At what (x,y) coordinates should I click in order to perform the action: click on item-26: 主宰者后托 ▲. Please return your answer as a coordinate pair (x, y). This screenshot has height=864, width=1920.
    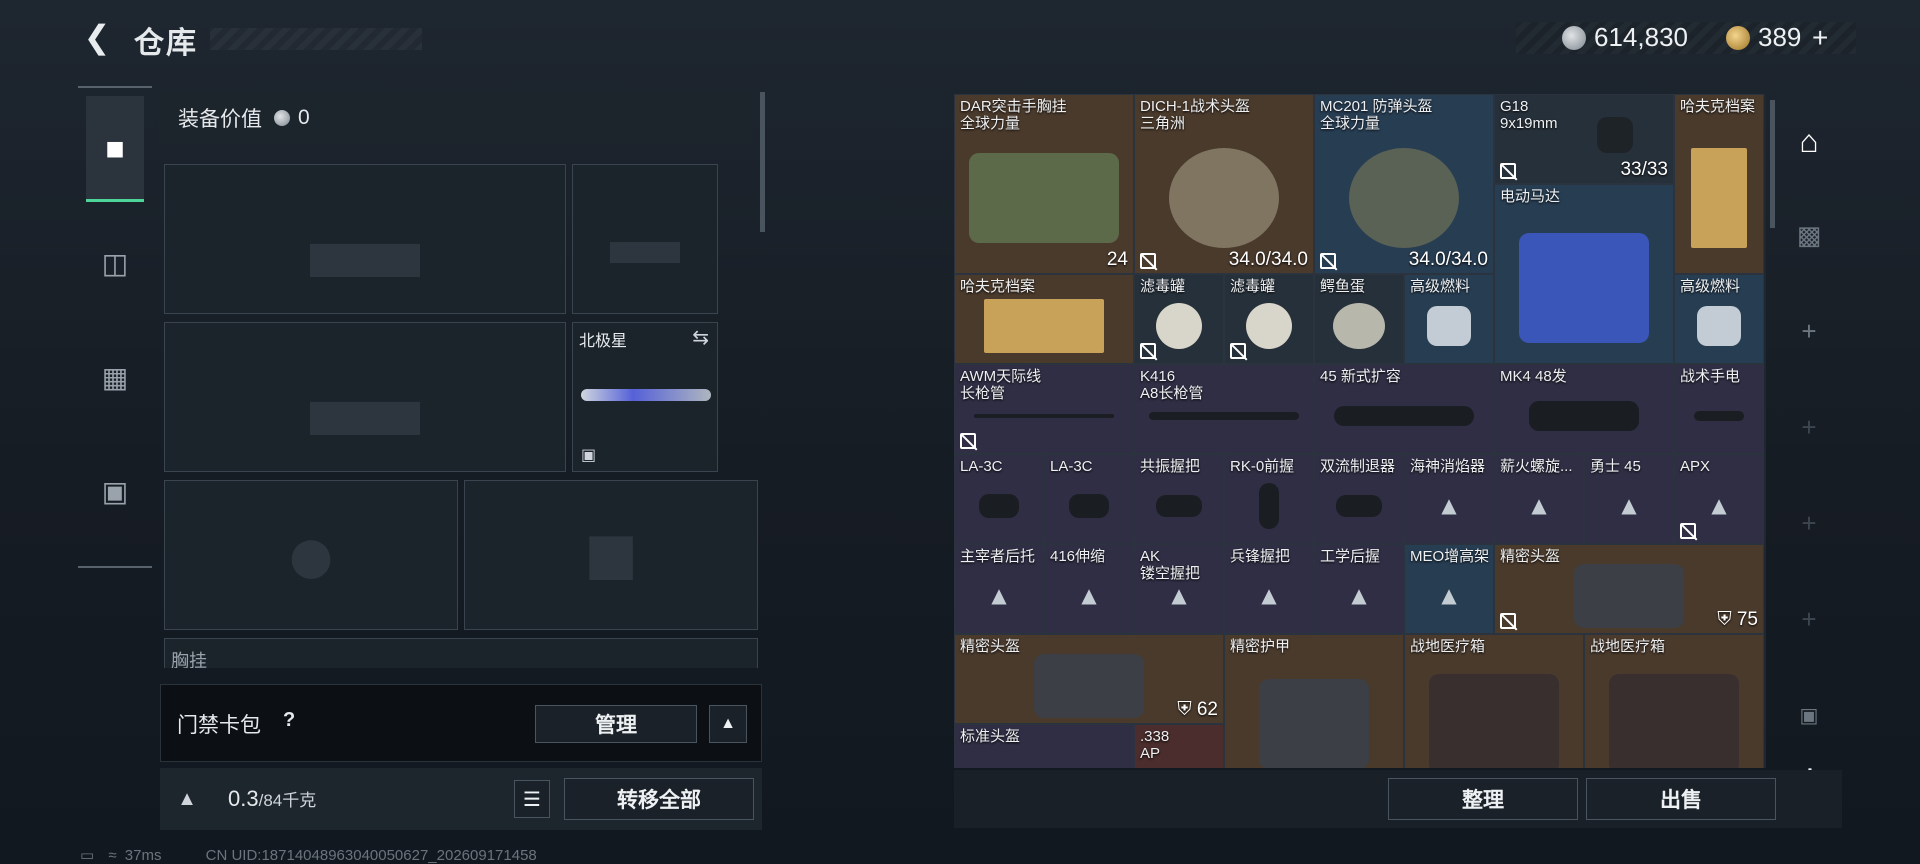
    Looking at the image, I should click on (999, 589).